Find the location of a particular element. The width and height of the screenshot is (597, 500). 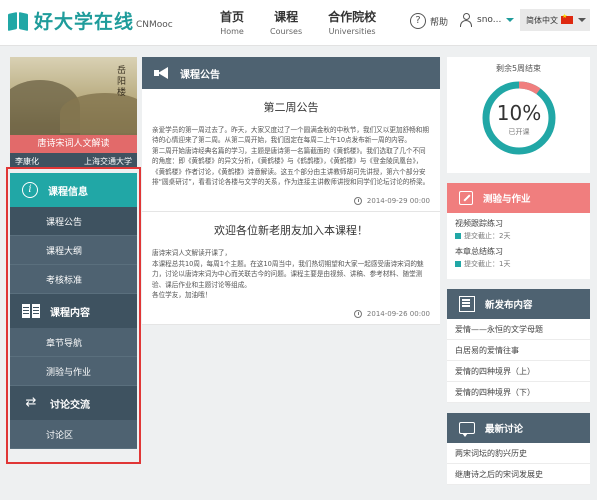

course-school: 上海交通大学 is located at coordinates (108, 161).